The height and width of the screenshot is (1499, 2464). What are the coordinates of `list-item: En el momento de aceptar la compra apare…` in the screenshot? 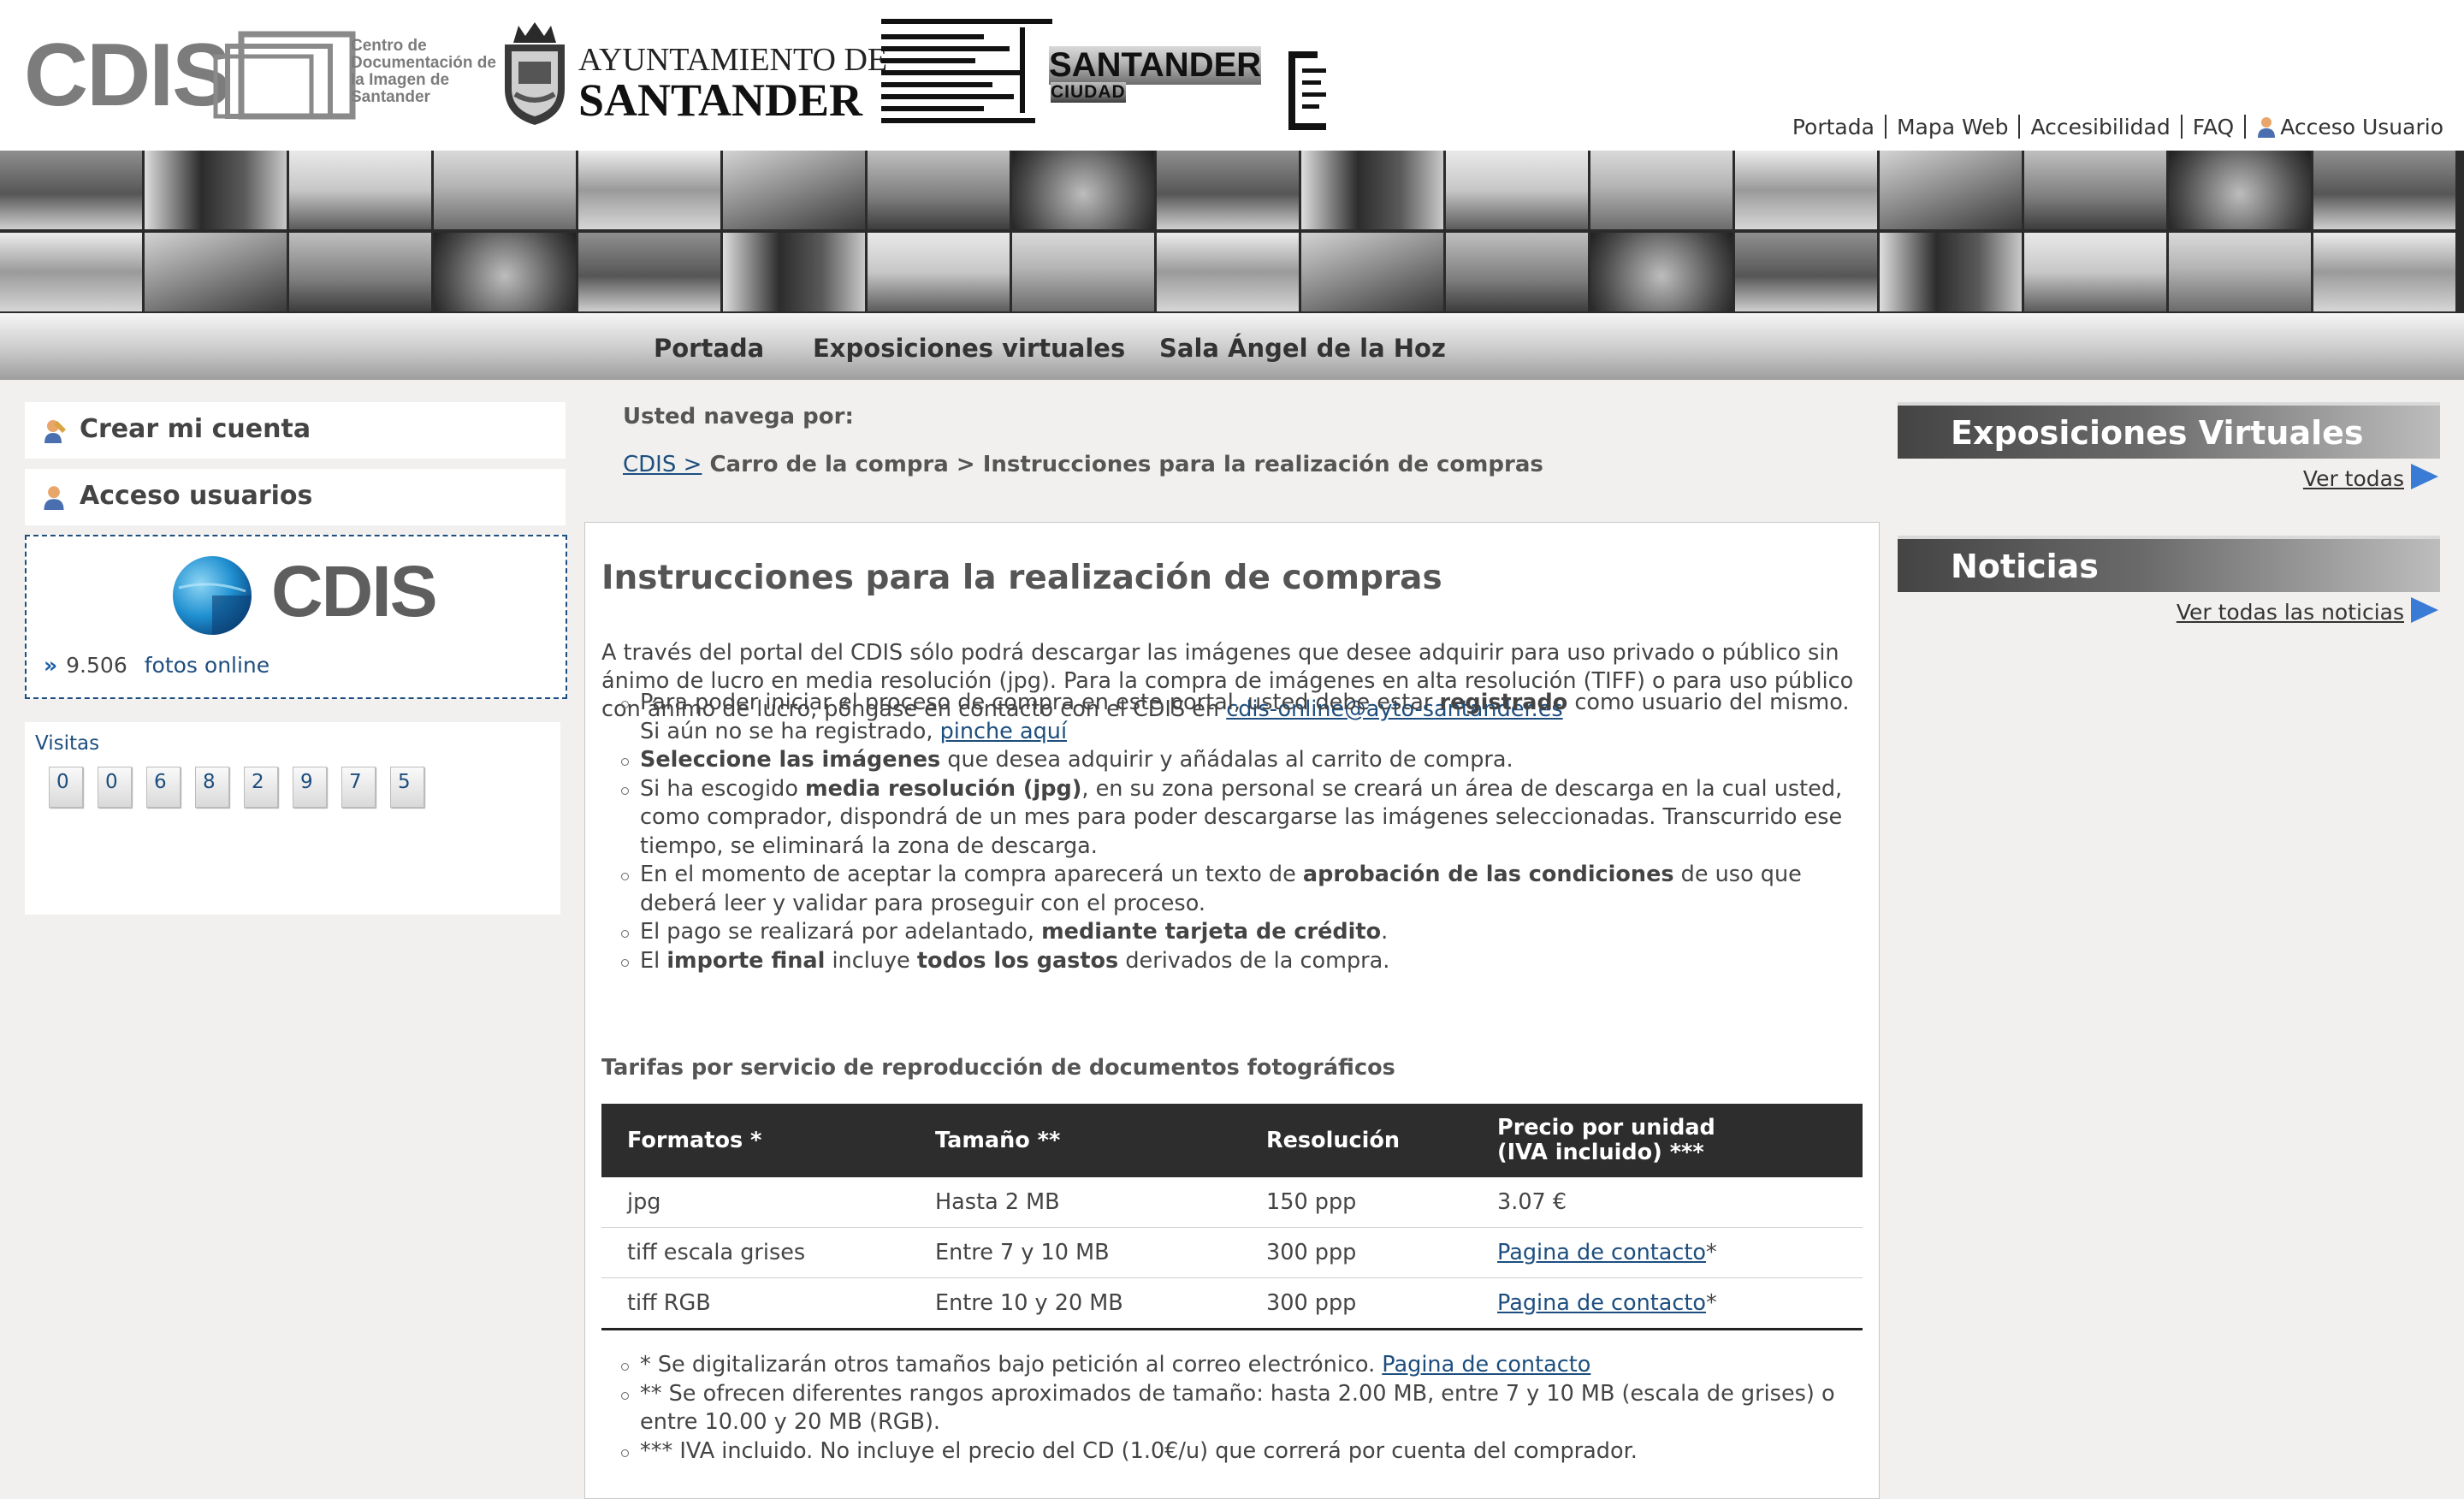 It's located at (1230, 890).